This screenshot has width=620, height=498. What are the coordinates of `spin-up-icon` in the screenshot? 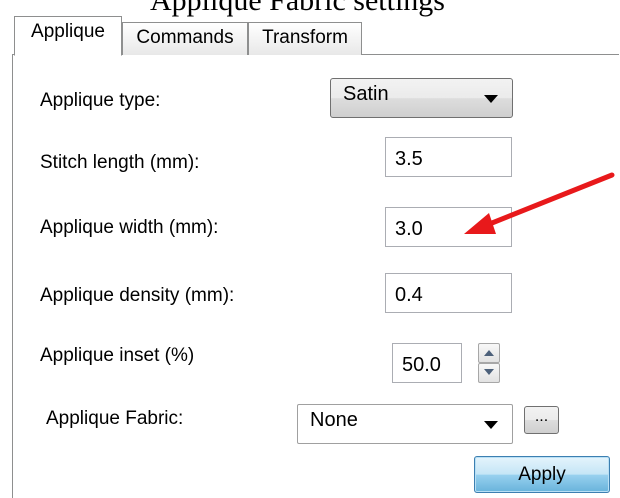 It's located at (489, 353).